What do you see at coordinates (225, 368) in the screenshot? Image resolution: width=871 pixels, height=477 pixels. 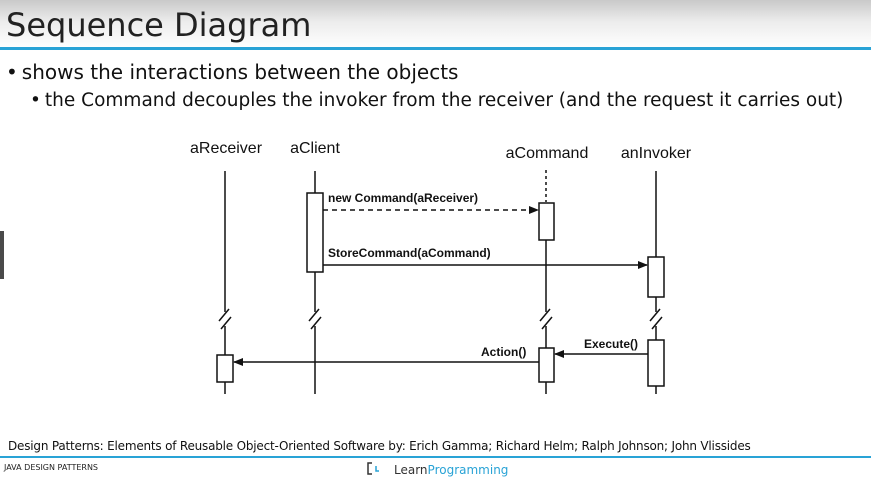 I see `activation-areceiver` at bounding box center [225, 368].